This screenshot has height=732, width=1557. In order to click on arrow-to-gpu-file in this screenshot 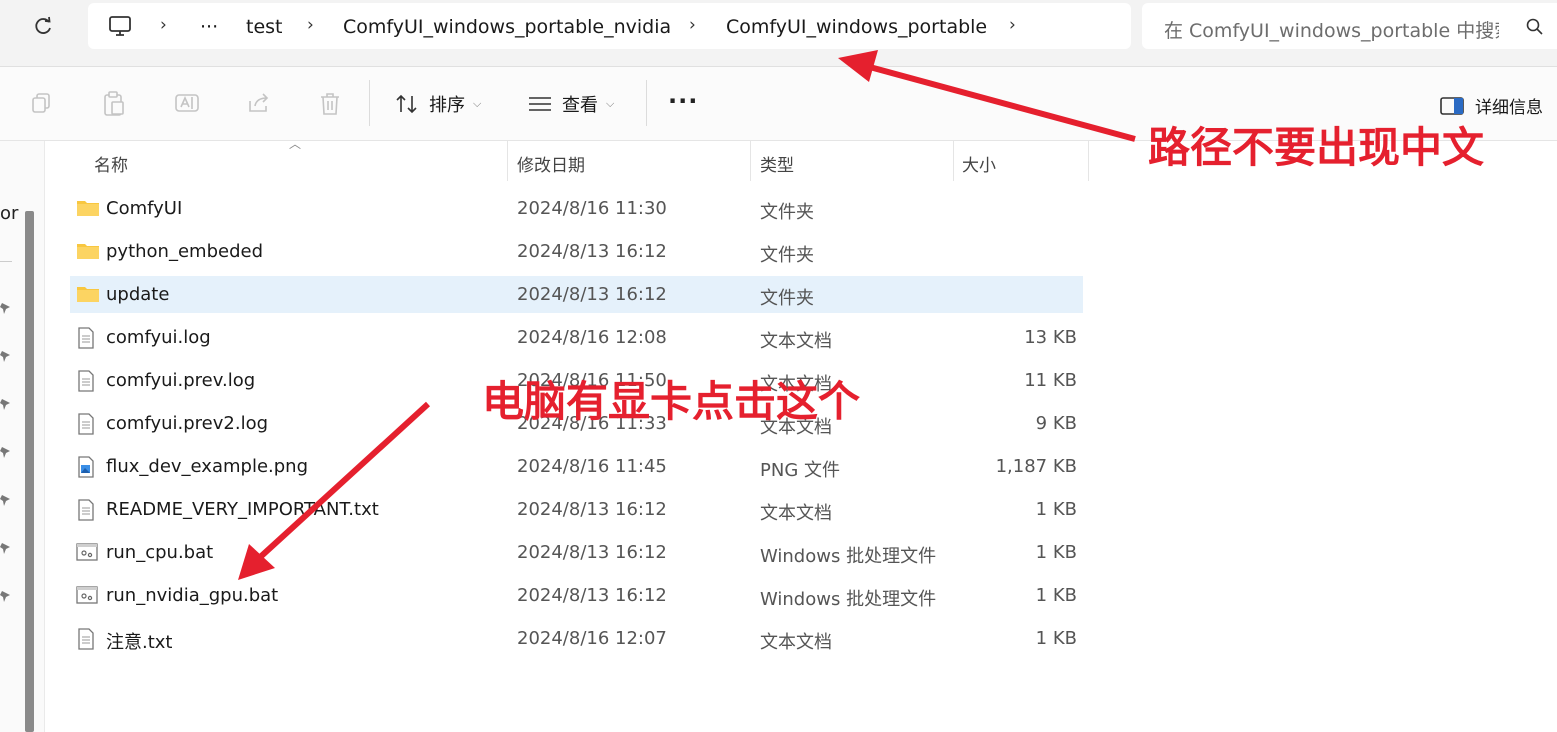, I will do `click(342, 482)`.